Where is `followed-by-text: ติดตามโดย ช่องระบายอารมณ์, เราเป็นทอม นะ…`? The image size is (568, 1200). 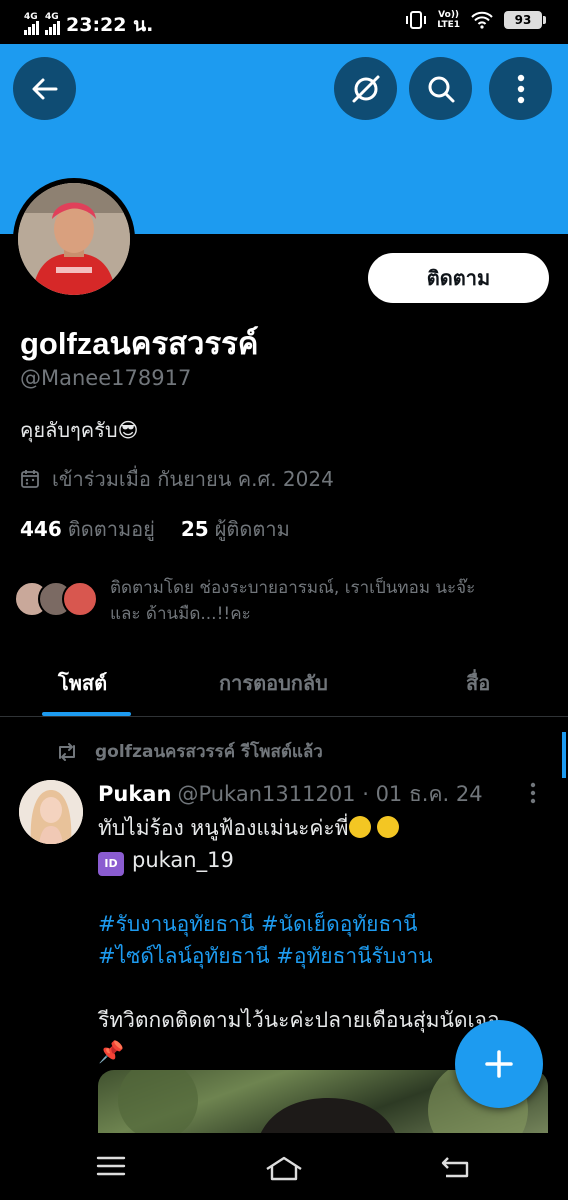 followed-by-text: ติดตามโดย ช่องระบายอารมณ์, เราเป็นทอม นะ… is located at coordinates (330, 601).